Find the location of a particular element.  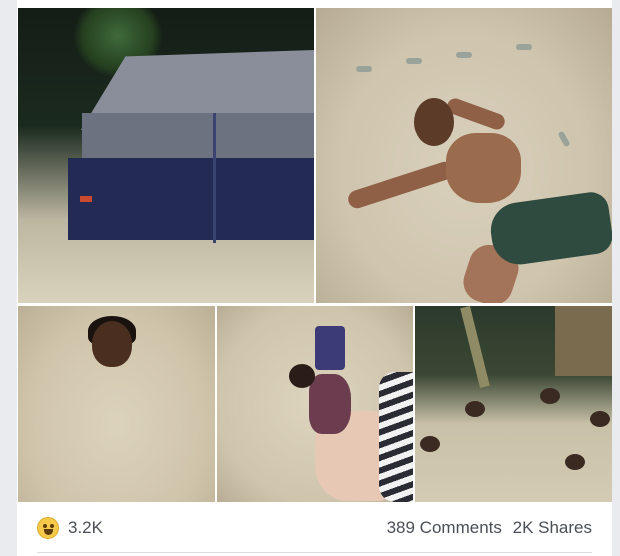

photo-man-buried is located at coordinates (116, 404).